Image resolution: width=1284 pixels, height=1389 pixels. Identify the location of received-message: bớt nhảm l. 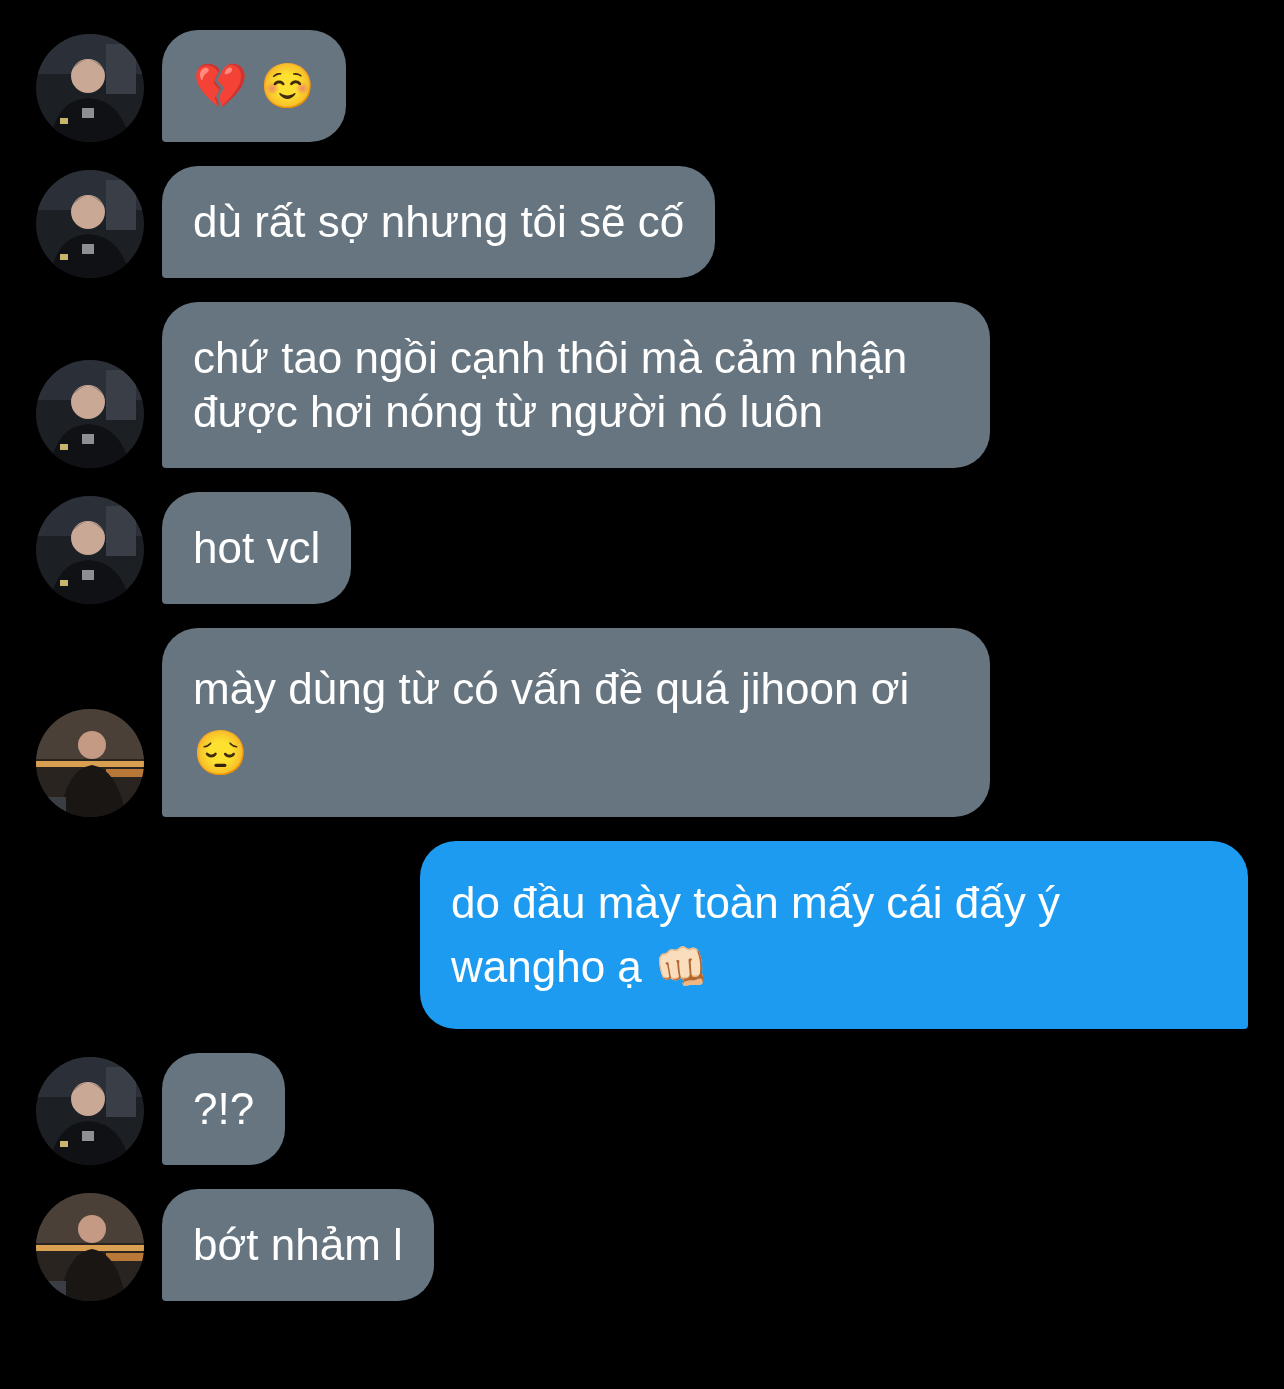
(298, 1245).